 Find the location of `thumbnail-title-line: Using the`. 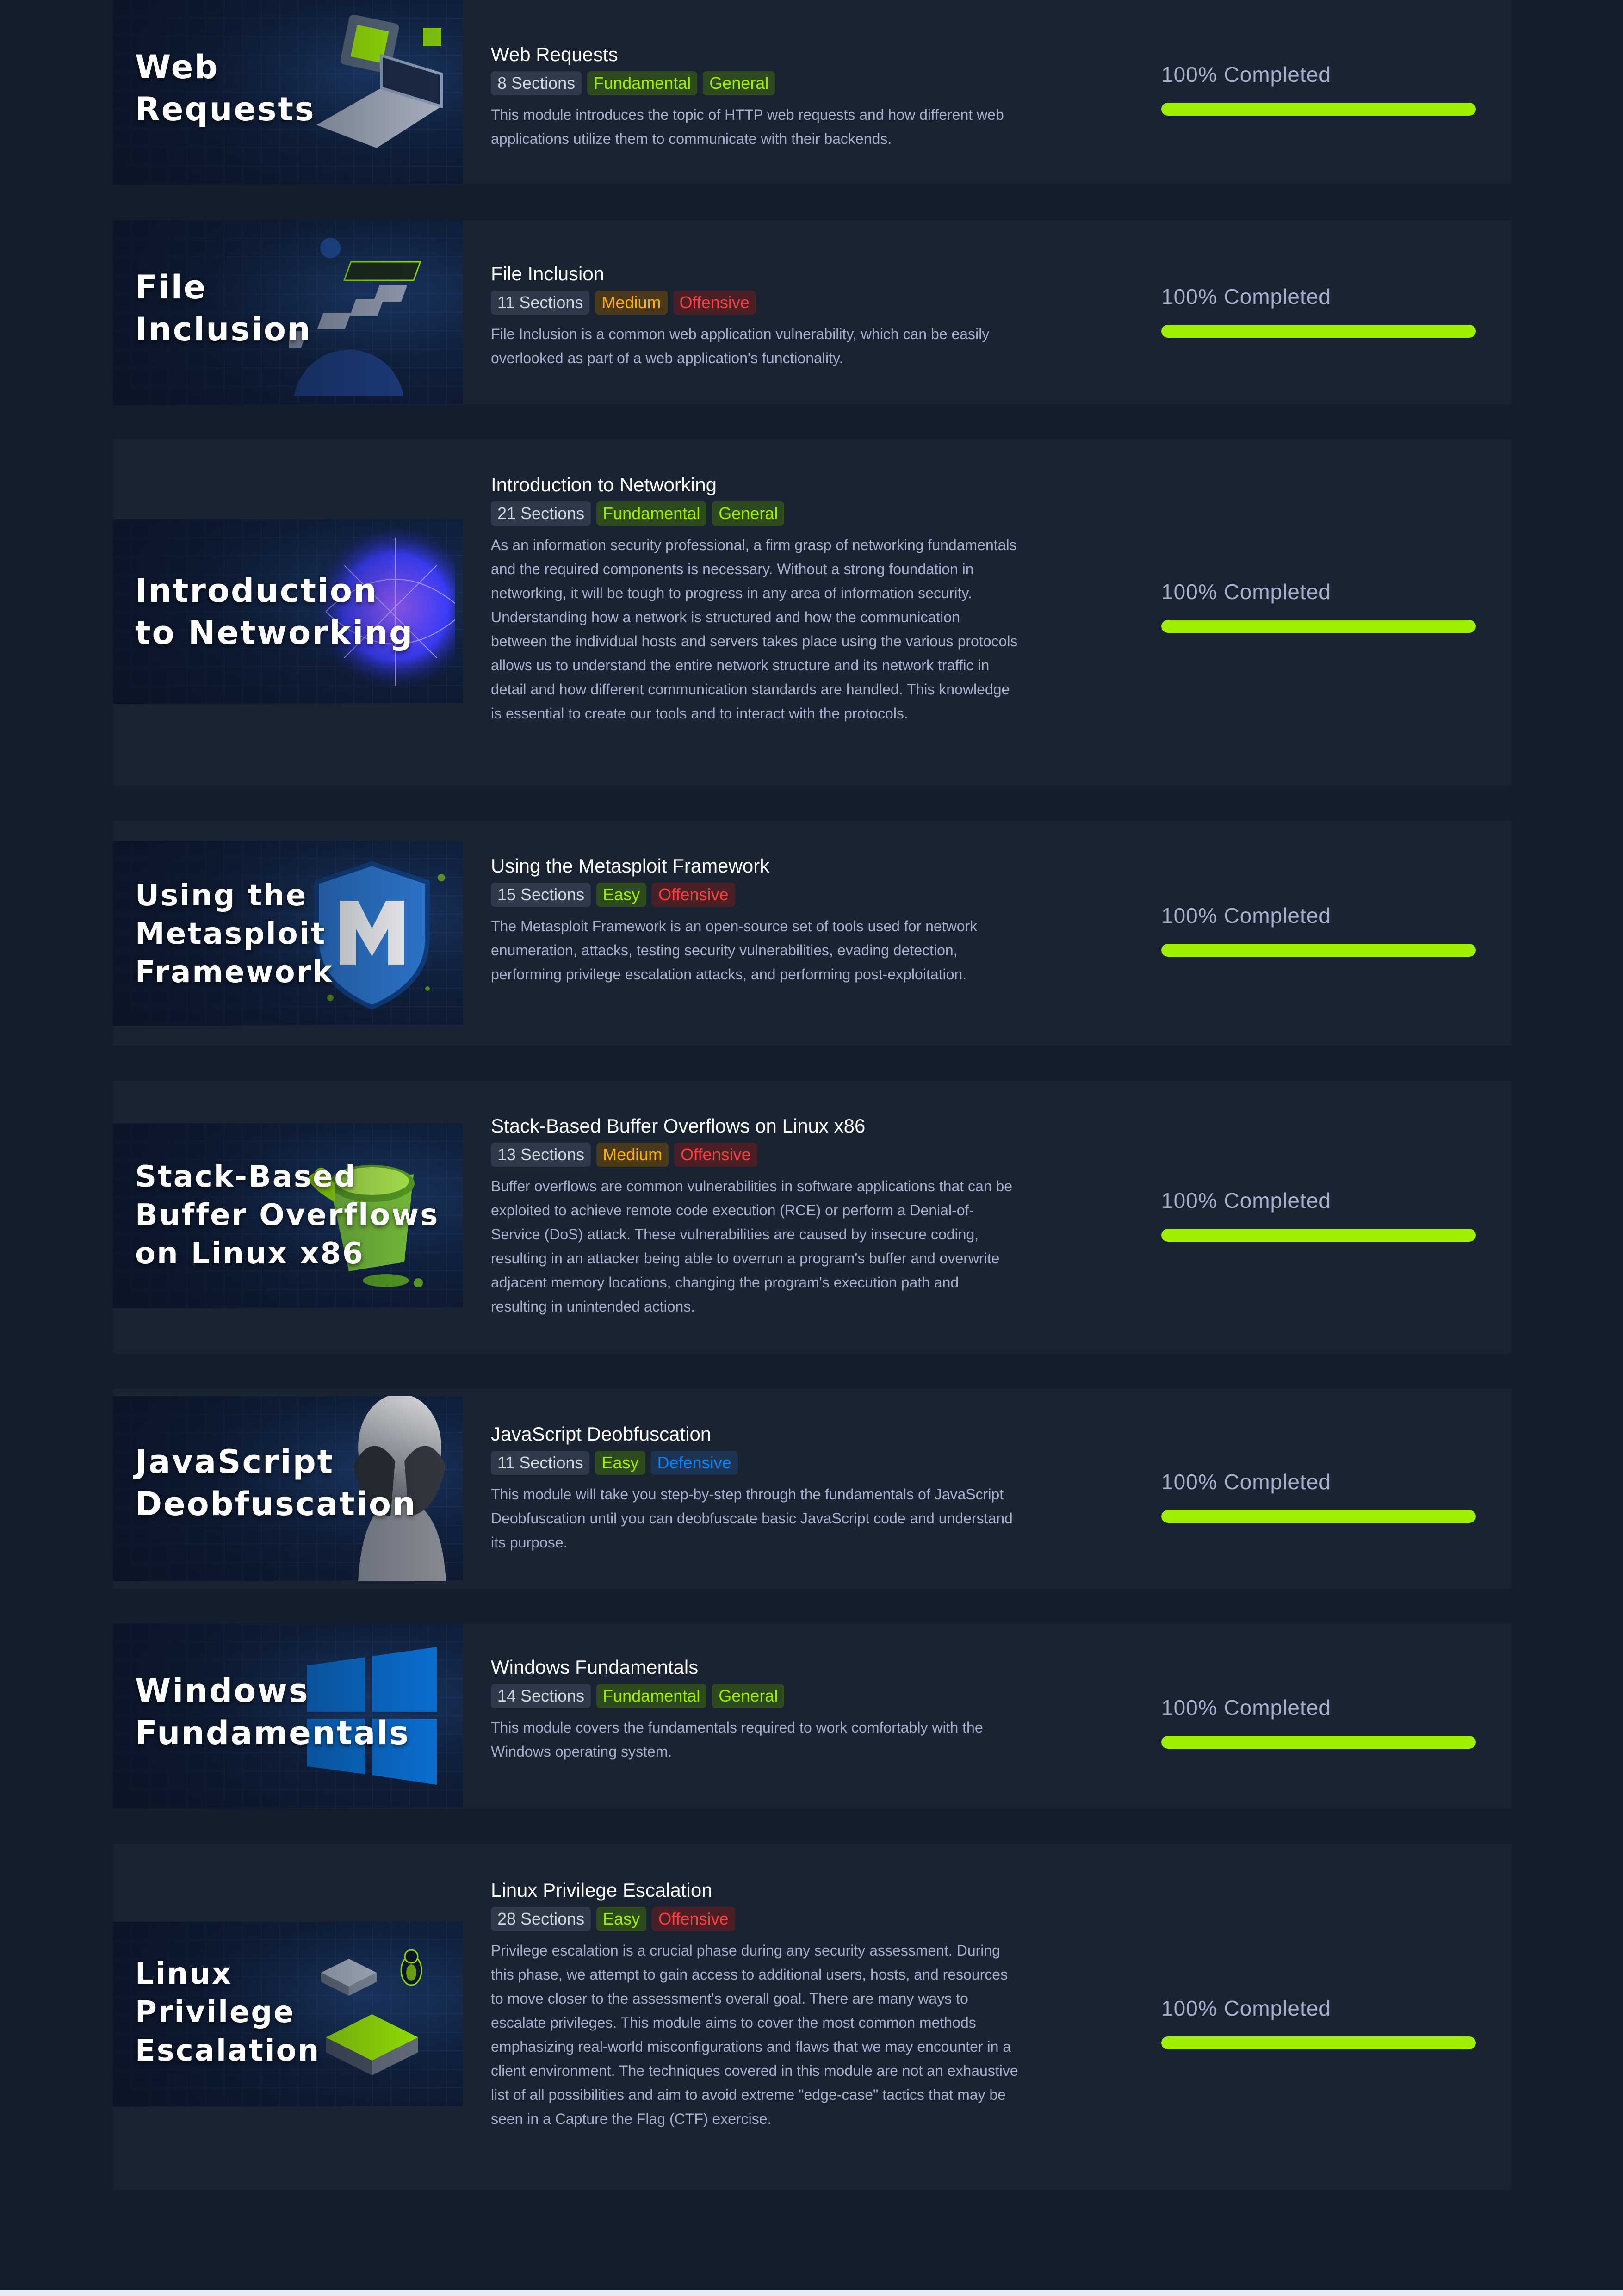

thumbnail-title-line: Using the is located at coordinates (221, 896).